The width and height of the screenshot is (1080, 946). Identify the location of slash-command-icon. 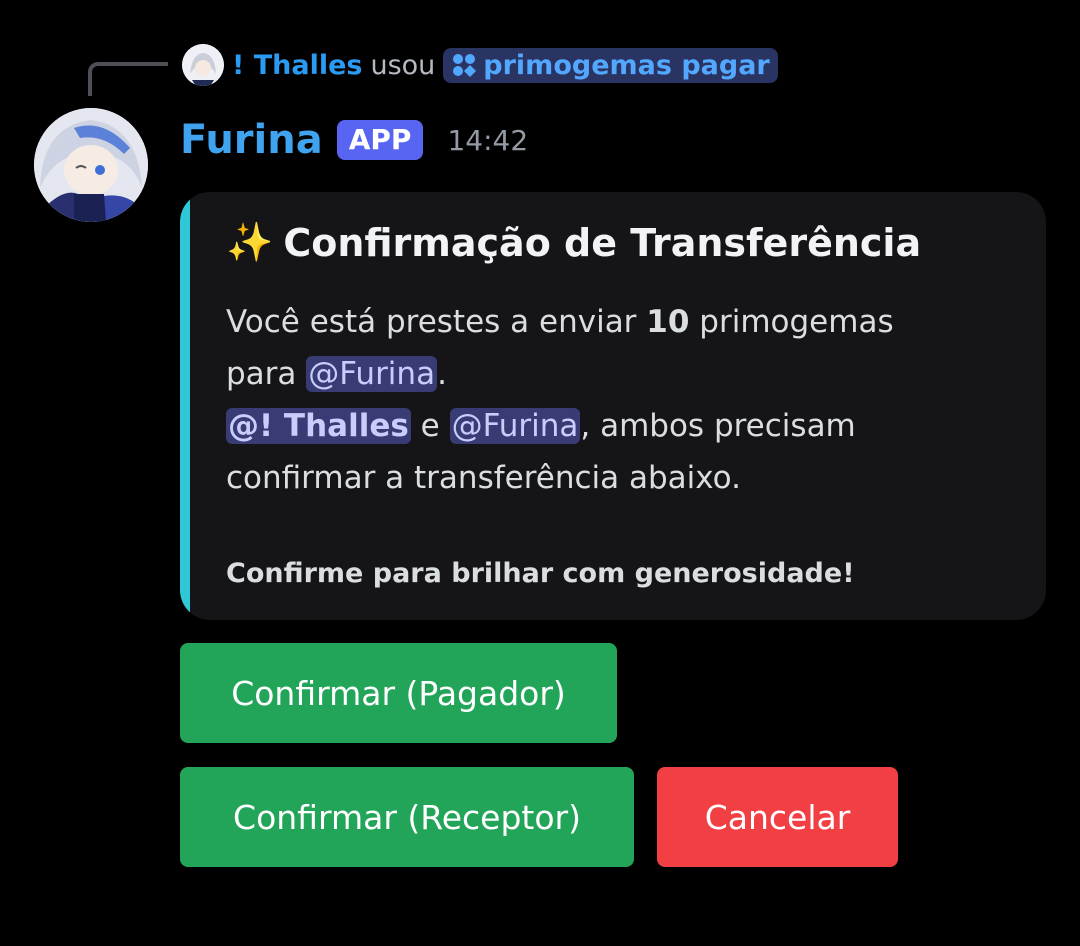
(465, 65).